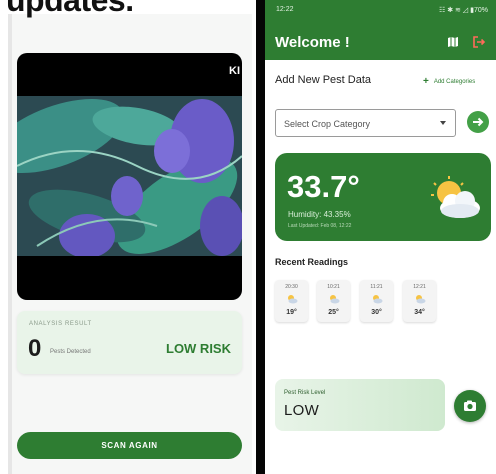 This screenshot has width=496, height=474. Describe the element at coordinates (234, 71) in the screenshot. I see `video-overlay-text: KI` at that location.